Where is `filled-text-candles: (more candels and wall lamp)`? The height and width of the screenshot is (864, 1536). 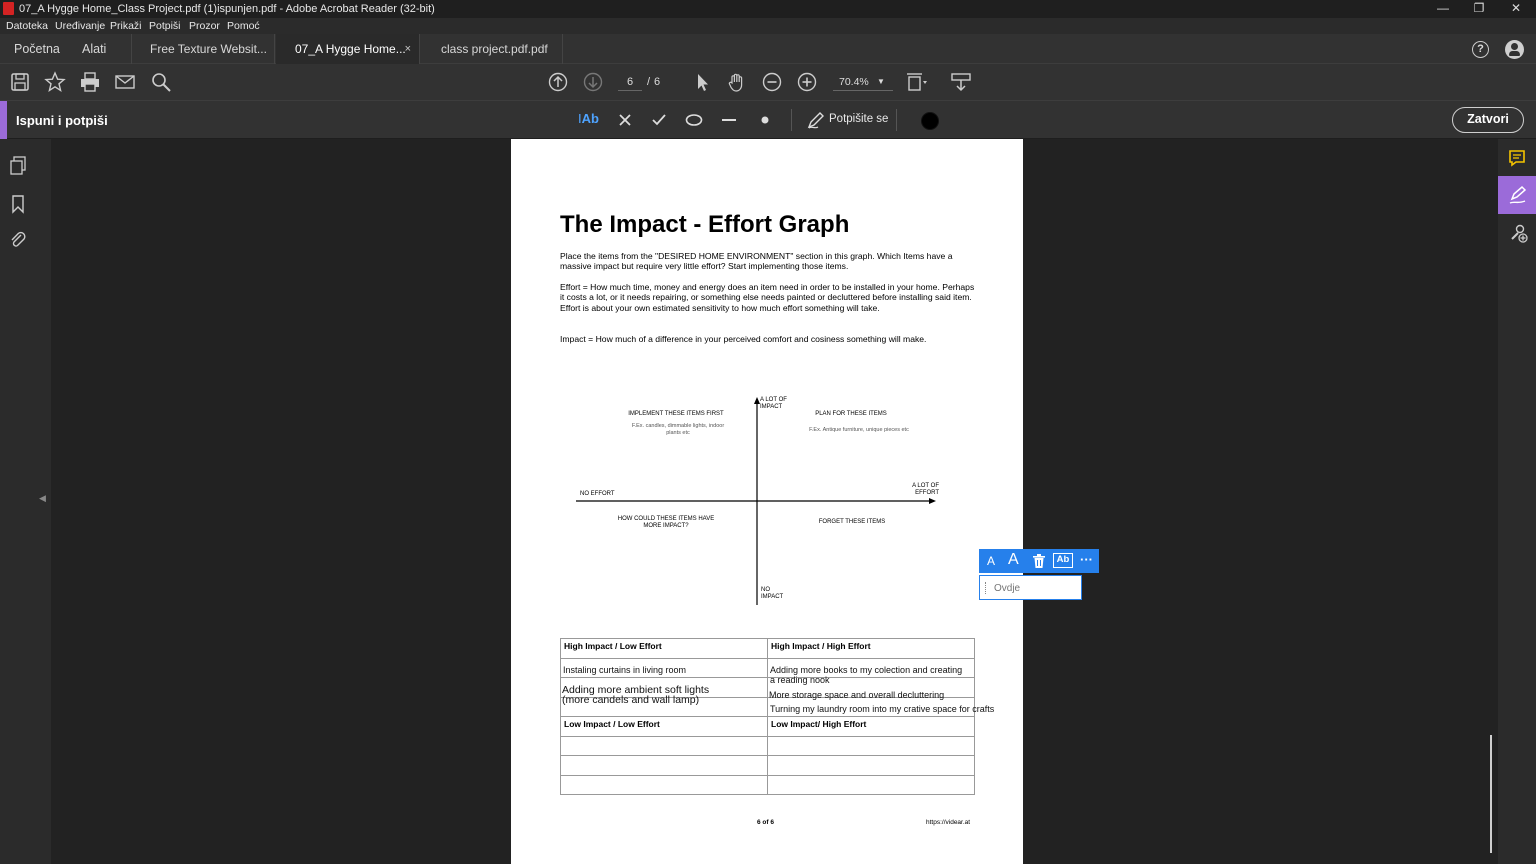 filled-text-candles: (more candels and wall lamp) is located at coordinates (630, 700).